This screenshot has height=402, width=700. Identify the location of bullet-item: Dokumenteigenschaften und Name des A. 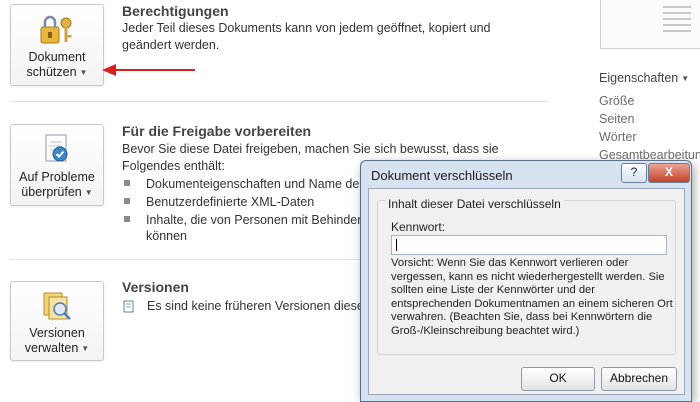
(250, 184).